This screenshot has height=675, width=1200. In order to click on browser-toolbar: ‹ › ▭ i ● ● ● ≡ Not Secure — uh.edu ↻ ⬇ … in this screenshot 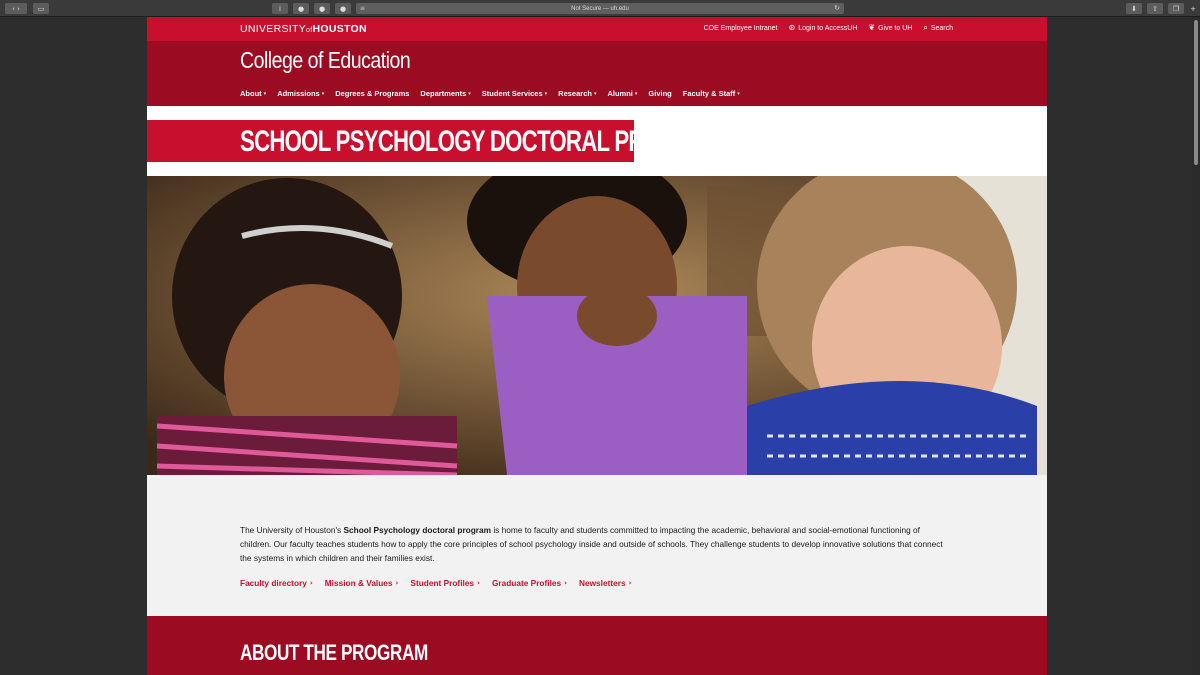, I will do `click(600, 8)`.